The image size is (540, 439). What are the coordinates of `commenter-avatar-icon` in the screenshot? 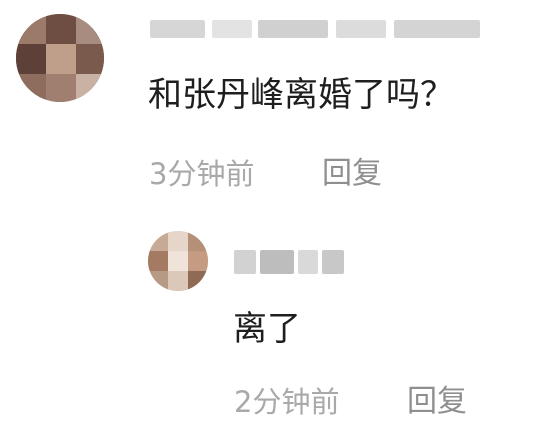 It's located at (60, 58).